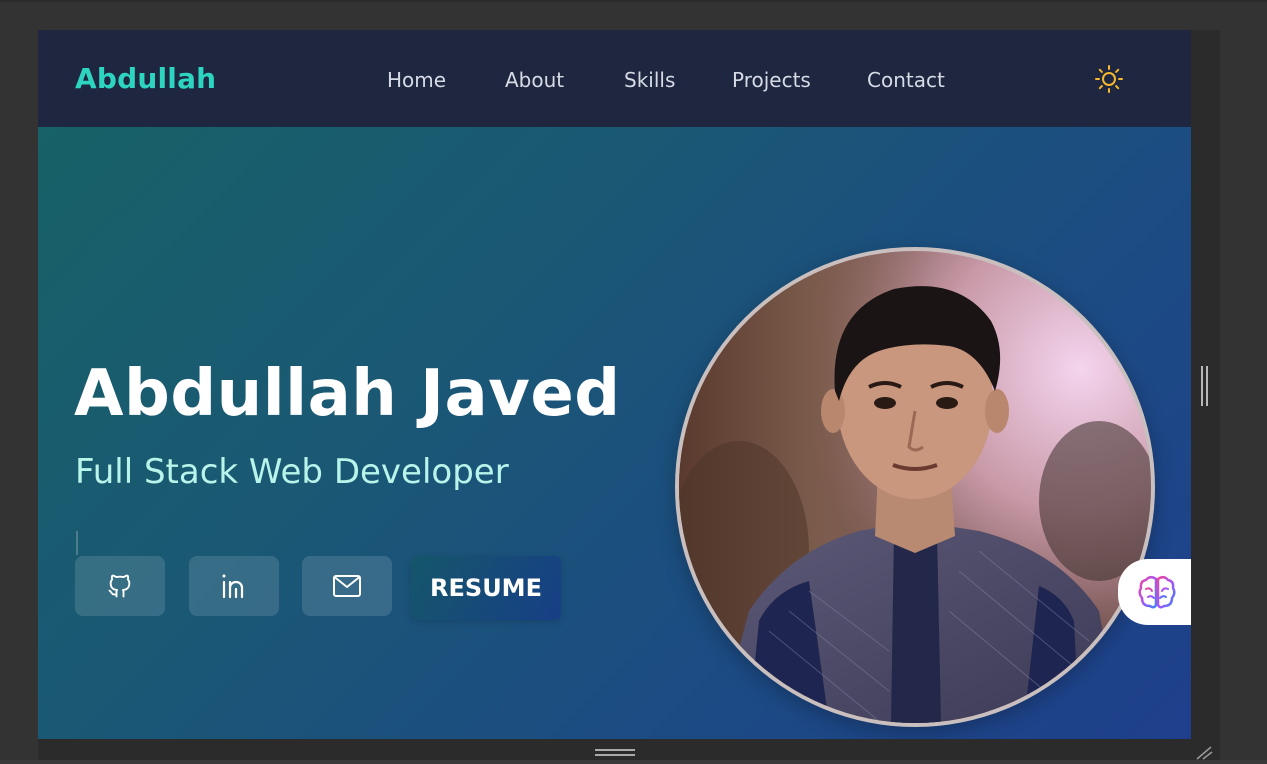 The image size is (1267, 764). What do you see at coordinates (486, 588) in the screenshot?
I see `resume-button: RESUME` at bounding box center [486, 588].